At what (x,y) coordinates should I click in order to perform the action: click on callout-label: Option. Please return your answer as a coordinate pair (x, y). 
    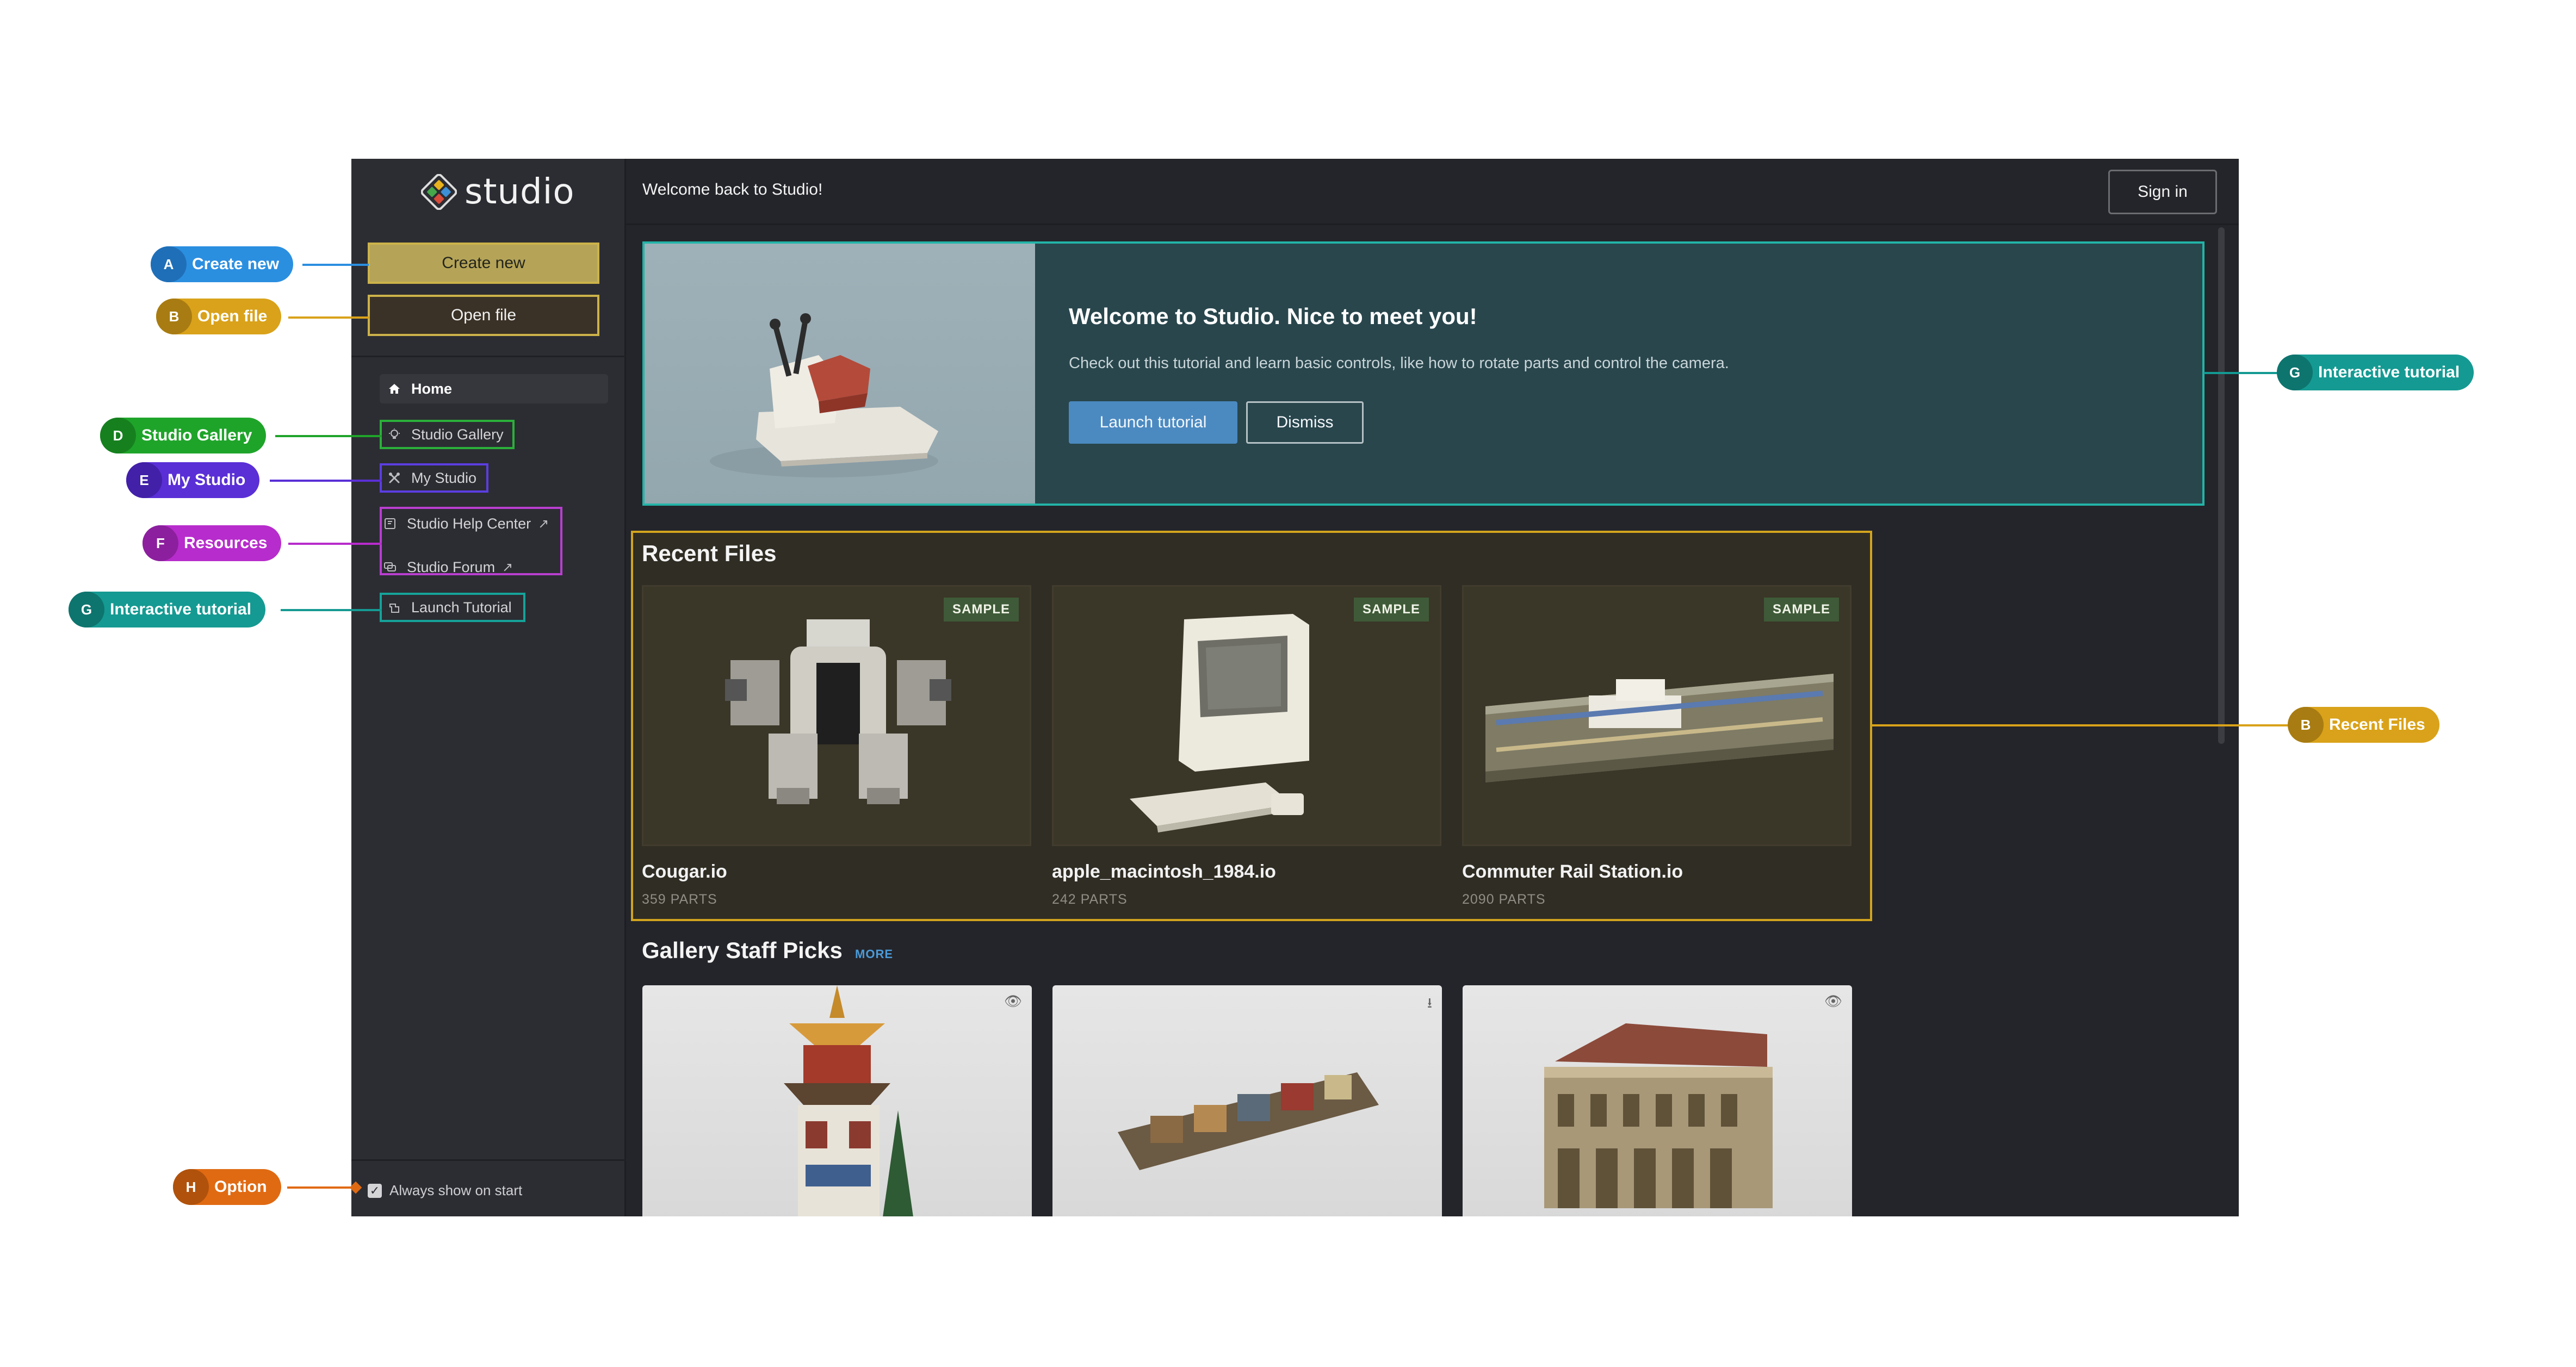
    Looking at the image, I should click on (240, 1187).